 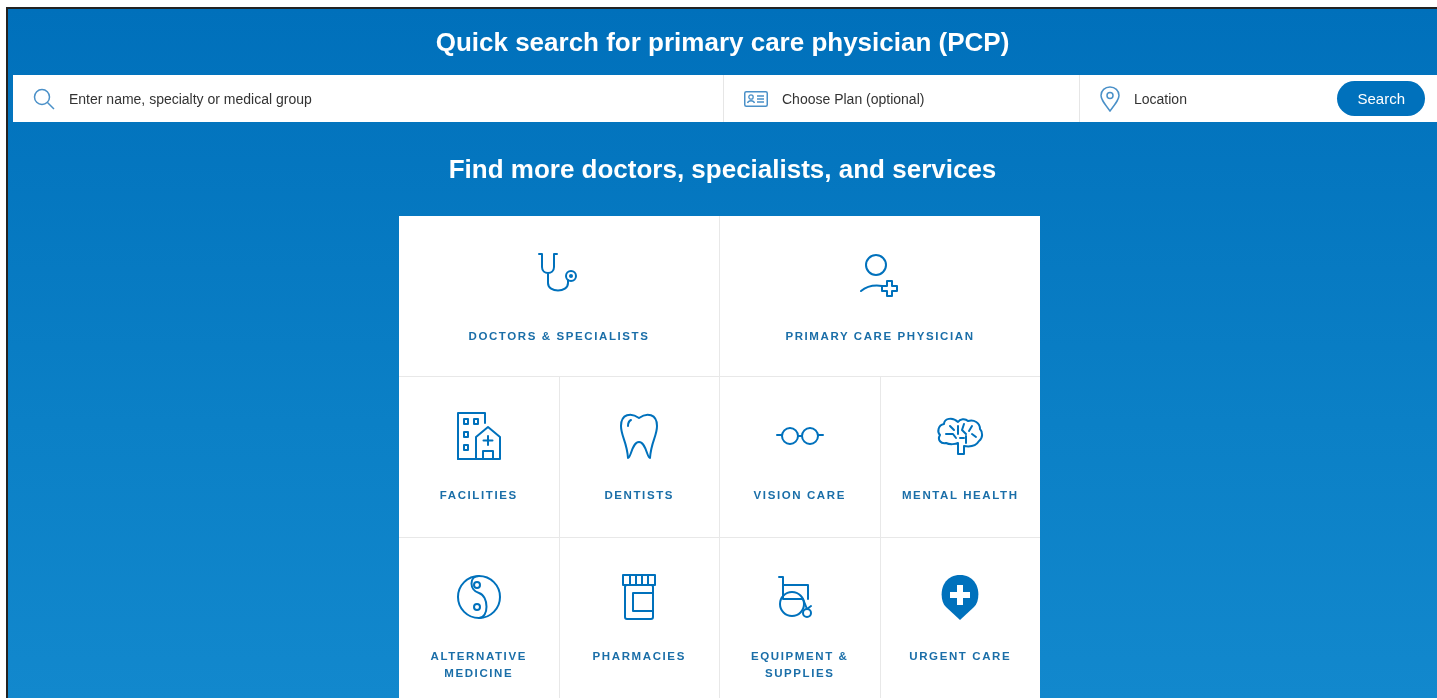 I want to click on plan-field: Choose Plan (optional), so click(x=923, y=98).